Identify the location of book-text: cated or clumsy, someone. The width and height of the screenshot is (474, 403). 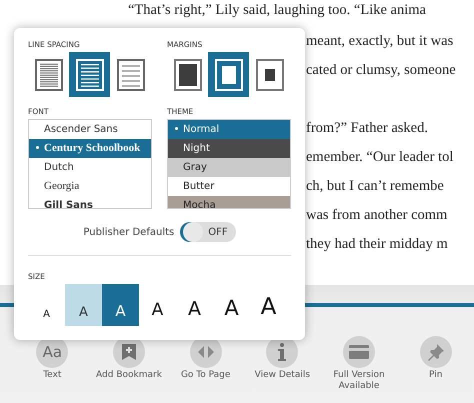
(381, 70).